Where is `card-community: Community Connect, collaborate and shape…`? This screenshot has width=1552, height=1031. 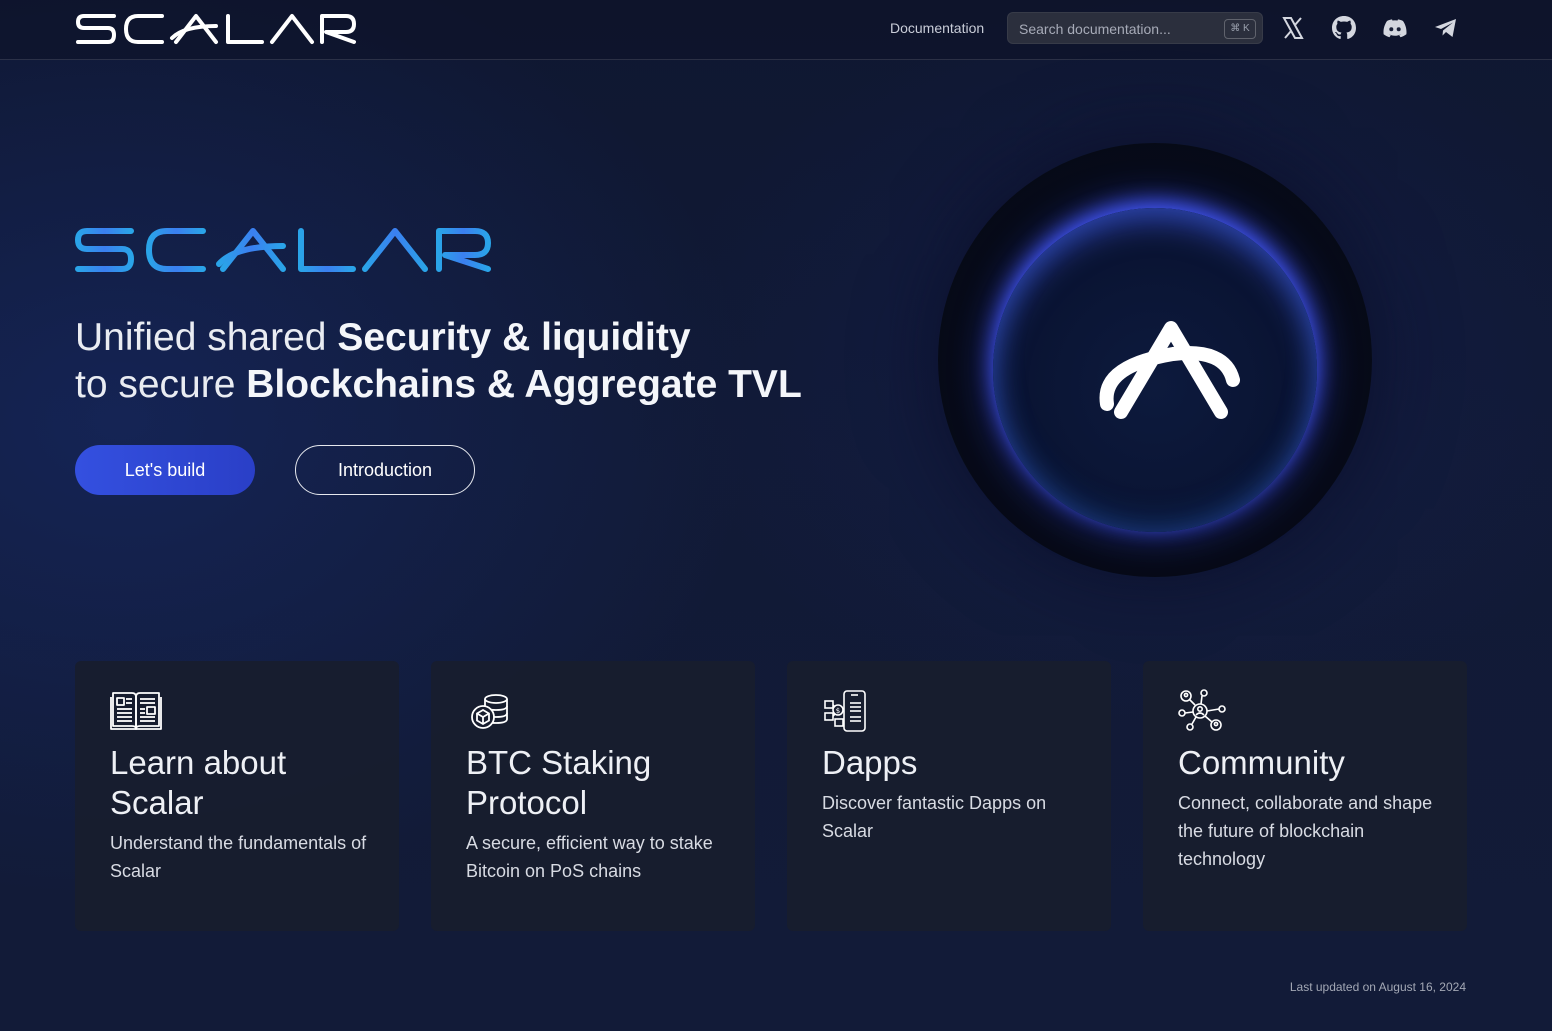
card-community: Community Connect, collaborate and shape… is located at coordinates (1305, 796).